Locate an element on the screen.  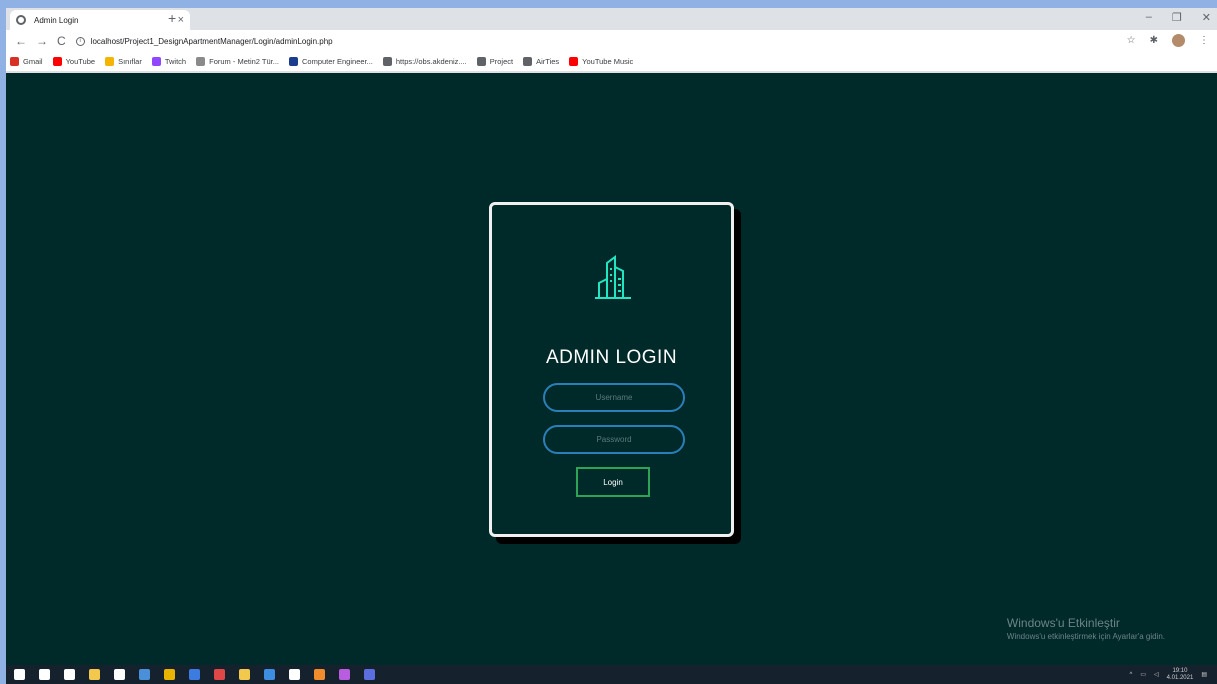
edge-icon is located at coordinates (269, 674).